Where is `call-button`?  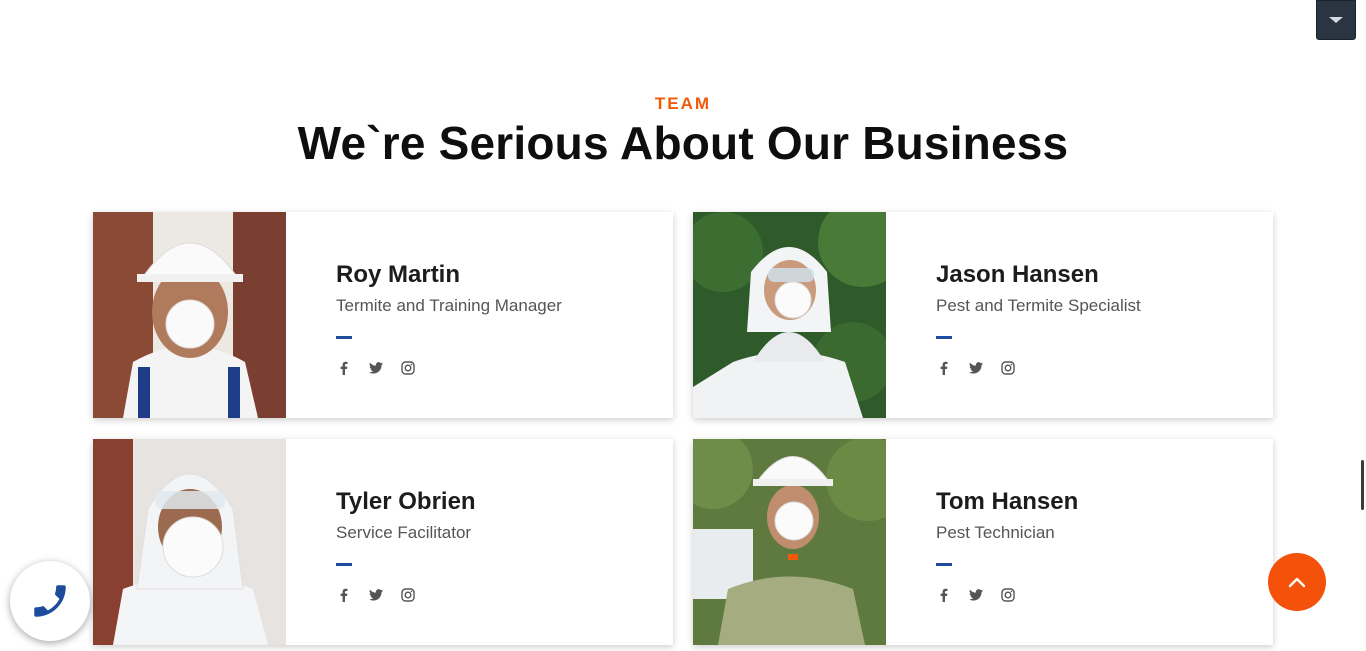 call-button is located at coordinates (50, 601).